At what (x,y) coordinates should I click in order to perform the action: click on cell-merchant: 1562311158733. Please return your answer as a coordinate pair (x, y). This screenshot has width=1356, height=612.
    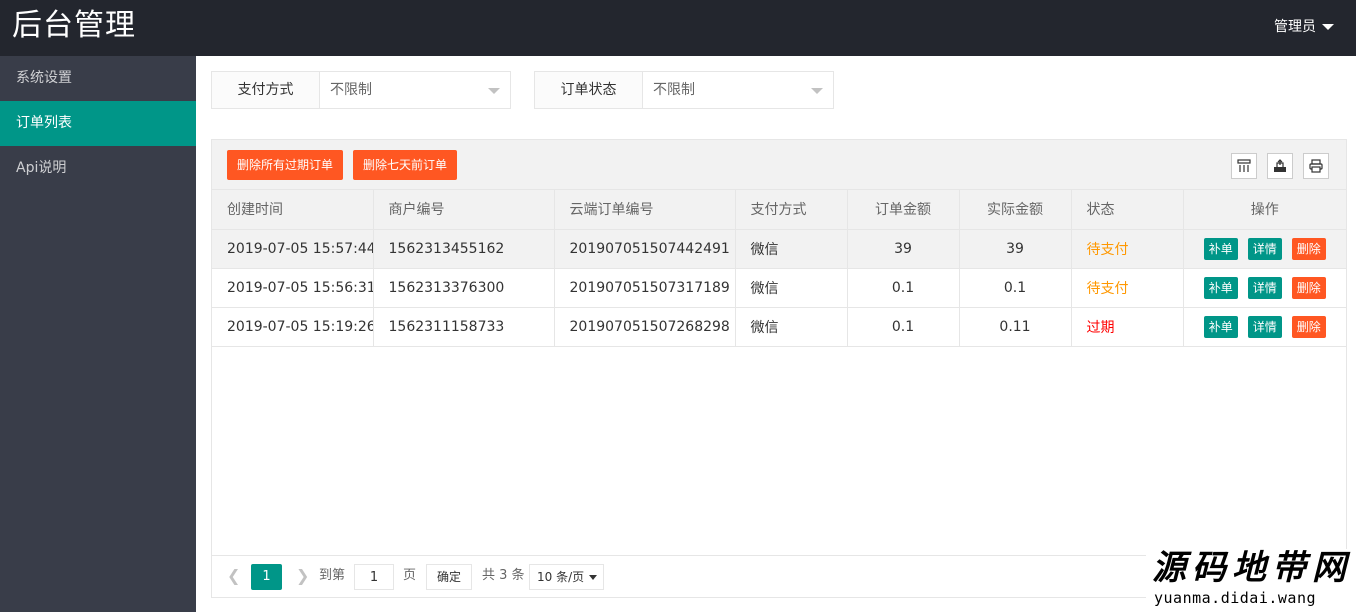
    Looking at the image, I should click on (464, 327).